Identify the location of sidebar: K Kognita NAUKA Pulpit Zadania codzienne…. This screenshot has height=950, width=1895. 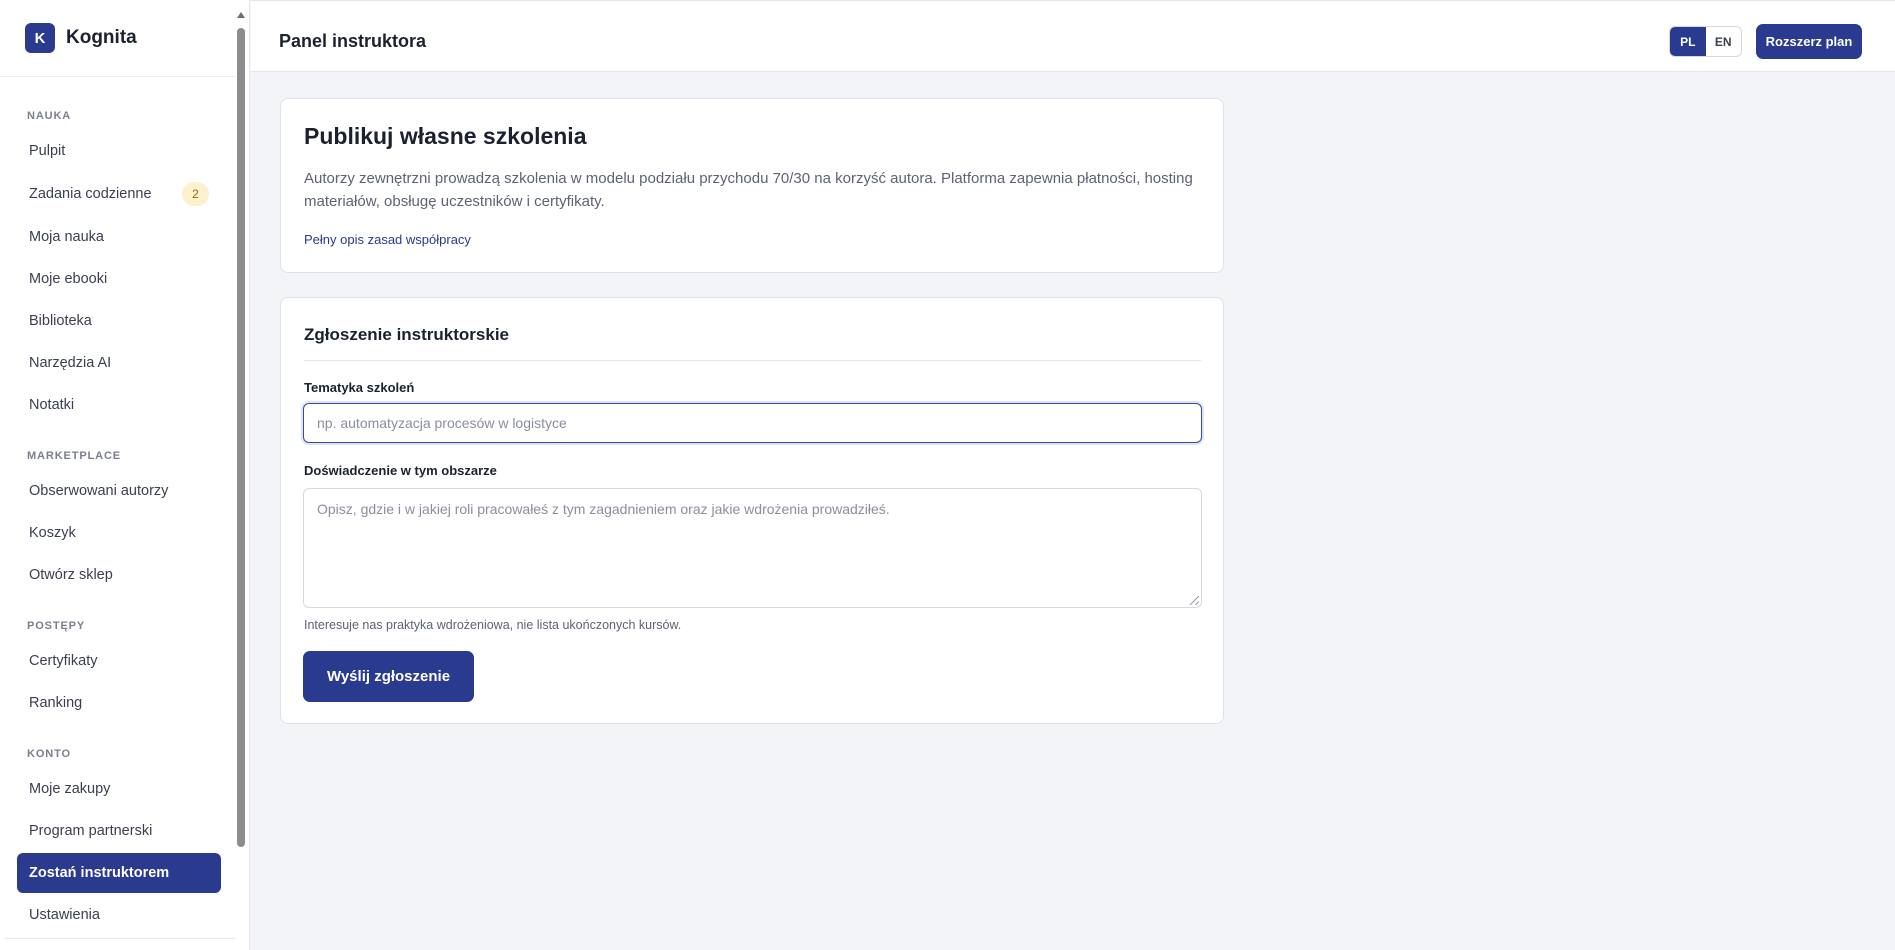
(125, 475).